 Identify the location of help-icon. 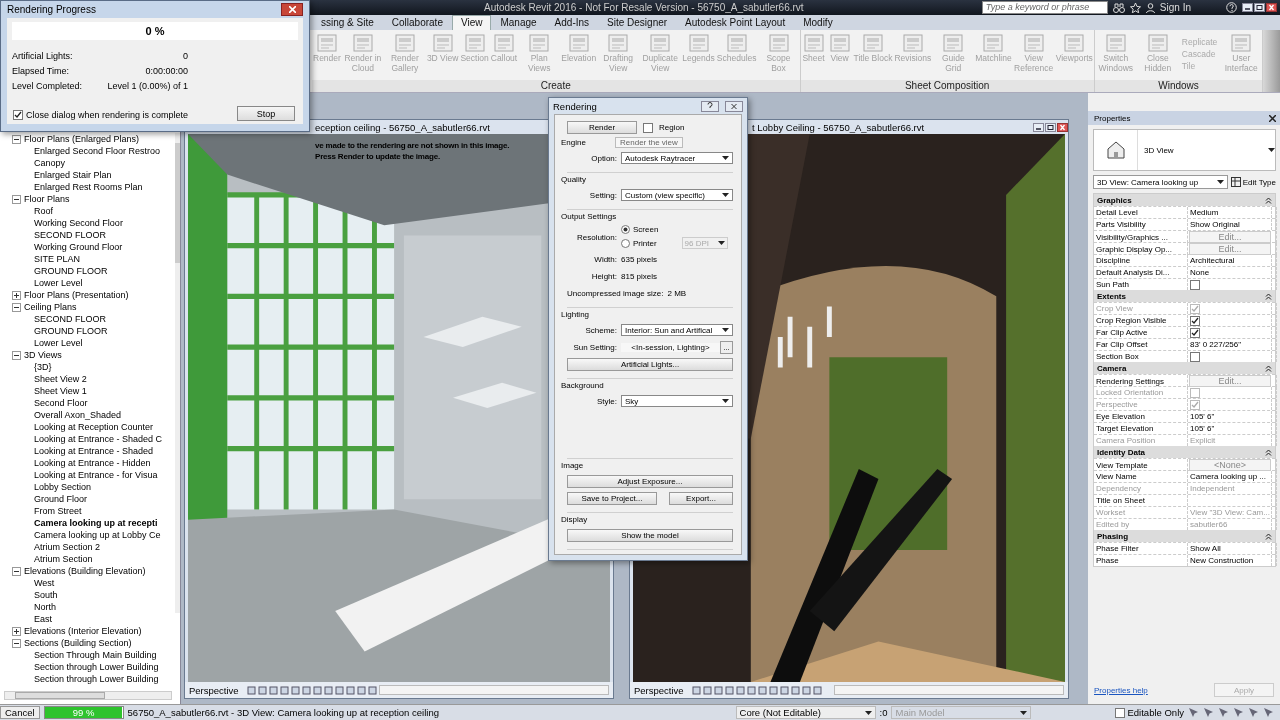
(710, 106).